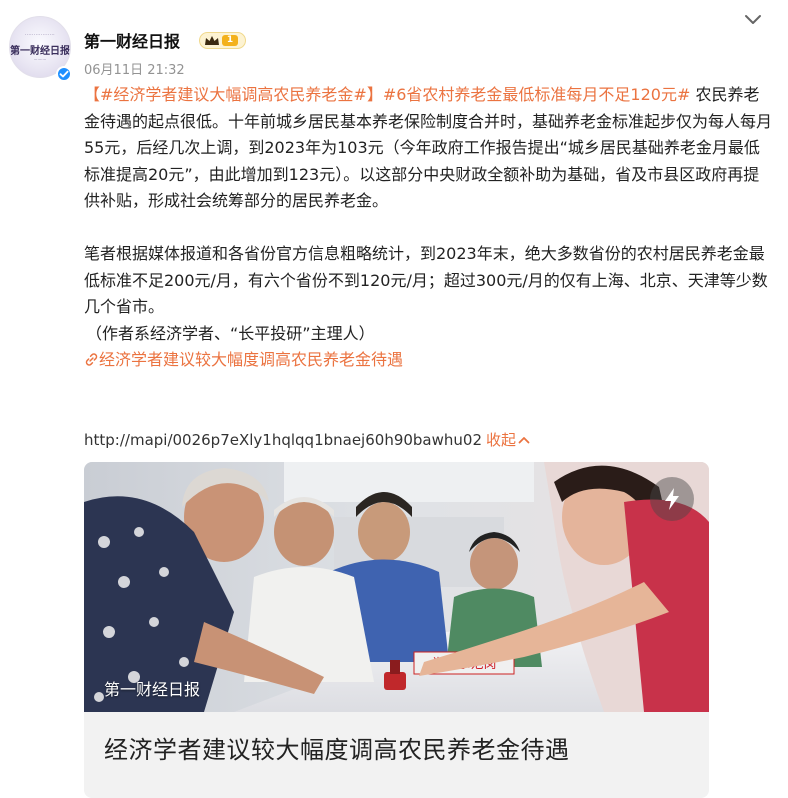 Image resolution: width=788 pixels, height=798 pixels. Describe the element at coordinates (40, 51) in the screenshot. I see `avatar-brand-text: 第一财经日报` at that location.